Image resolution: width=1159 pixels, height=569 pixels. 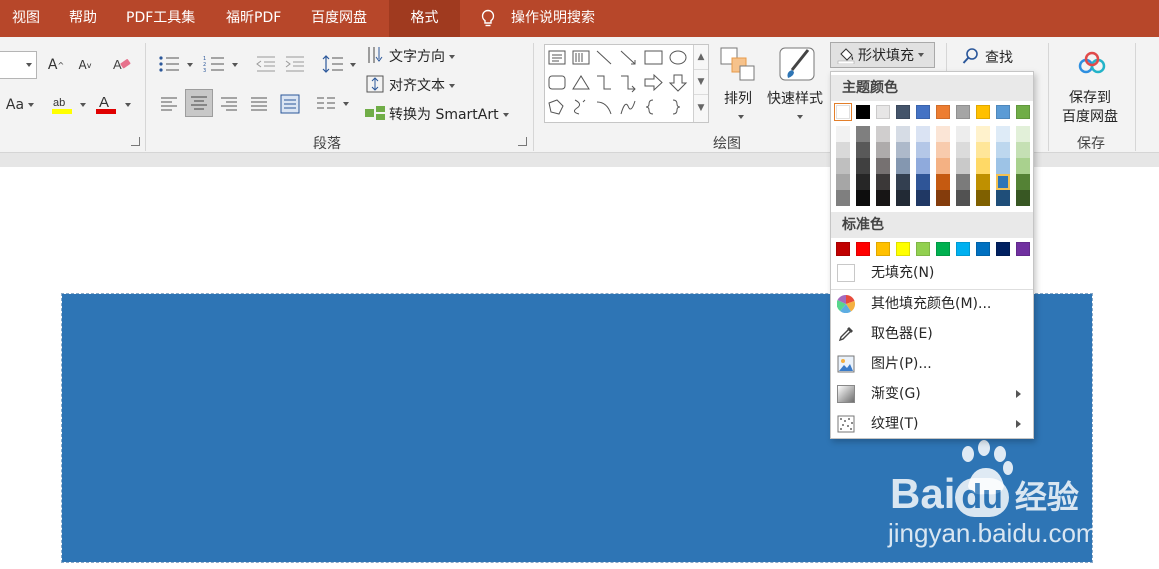 I want to click on increase-indent-icon, so click(x=295, y=64).